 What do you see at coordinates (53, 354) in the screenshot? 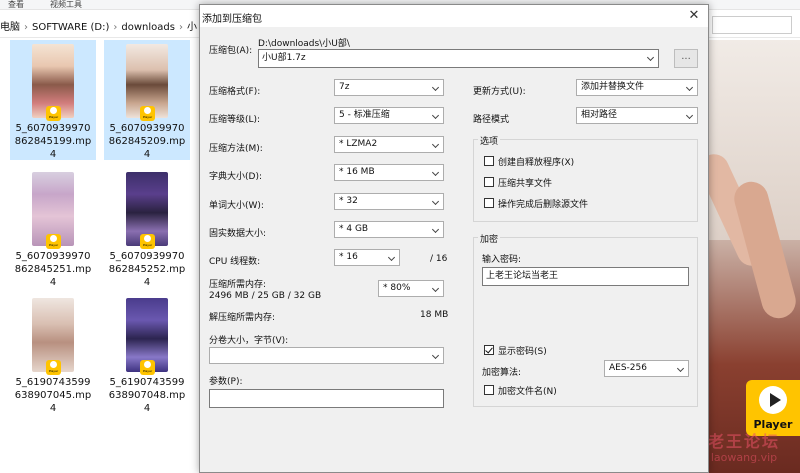
I see `file-item: Player 5_6190743599 638907045.mp 4` at bounding box center [53, 354].